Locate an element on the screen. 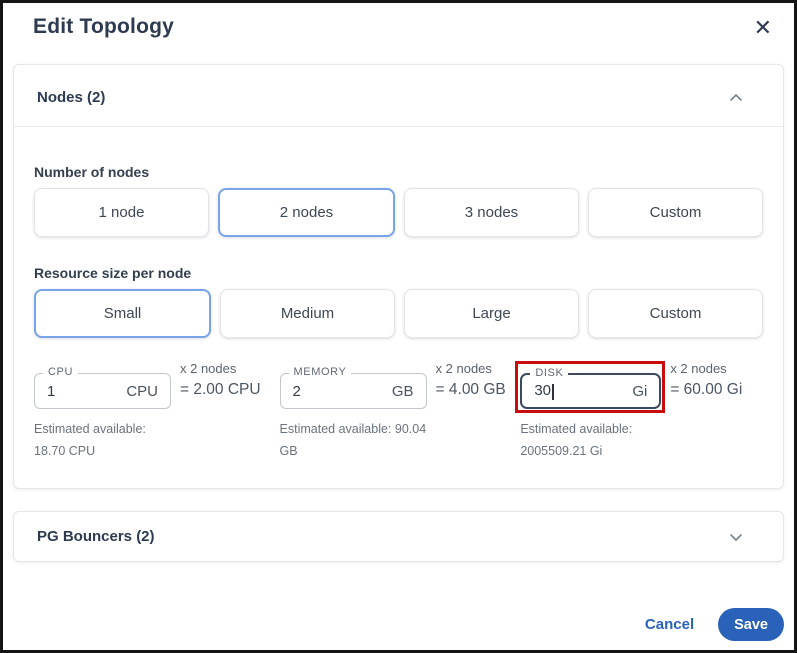 The image size is (797, 653). cpu-total: = 2.00 CPU is located at coordinates (220, 389).